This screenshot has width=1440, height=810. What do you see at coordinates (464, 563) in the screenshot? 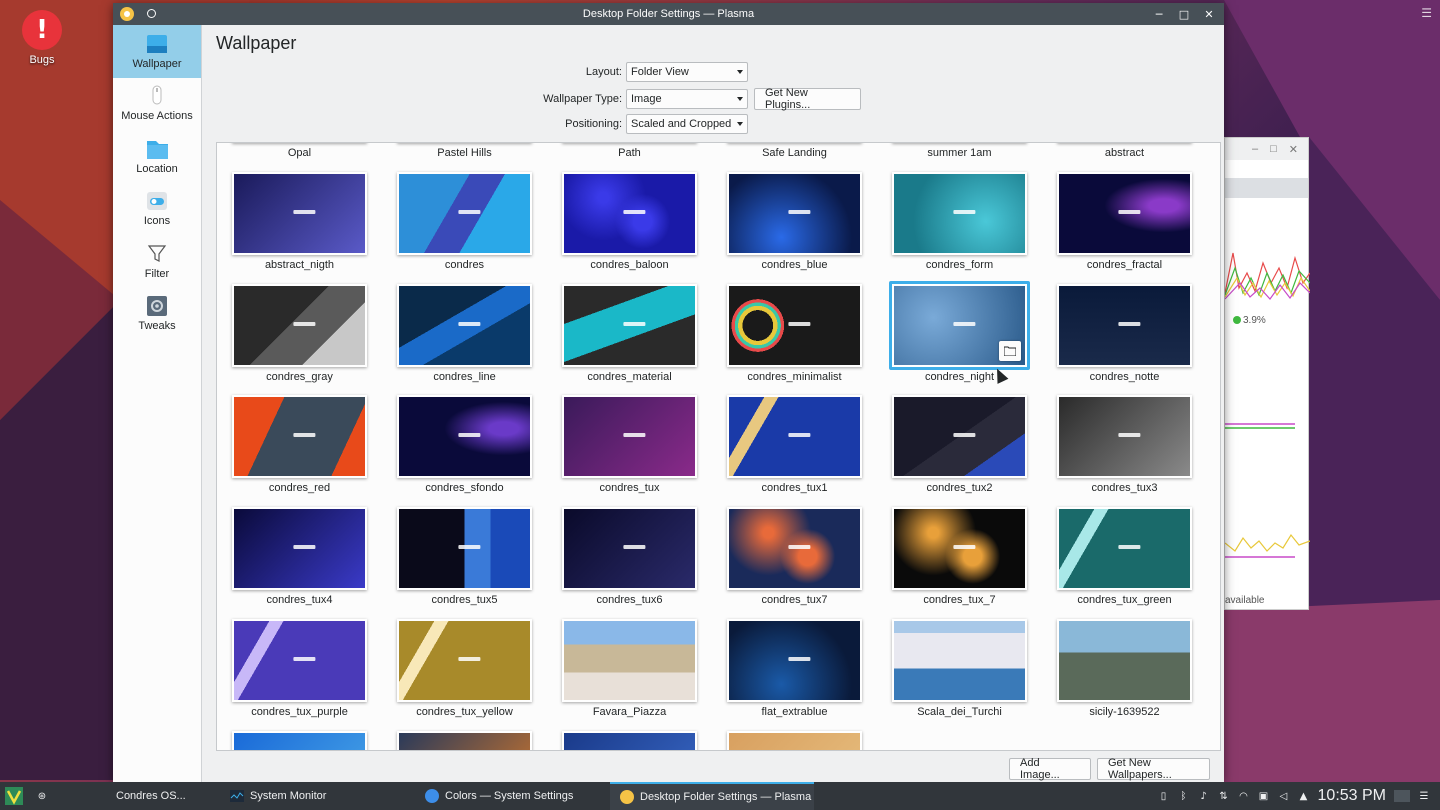
I see `wallpaper-item: condres_tux5` at bounding box center [464, 563].